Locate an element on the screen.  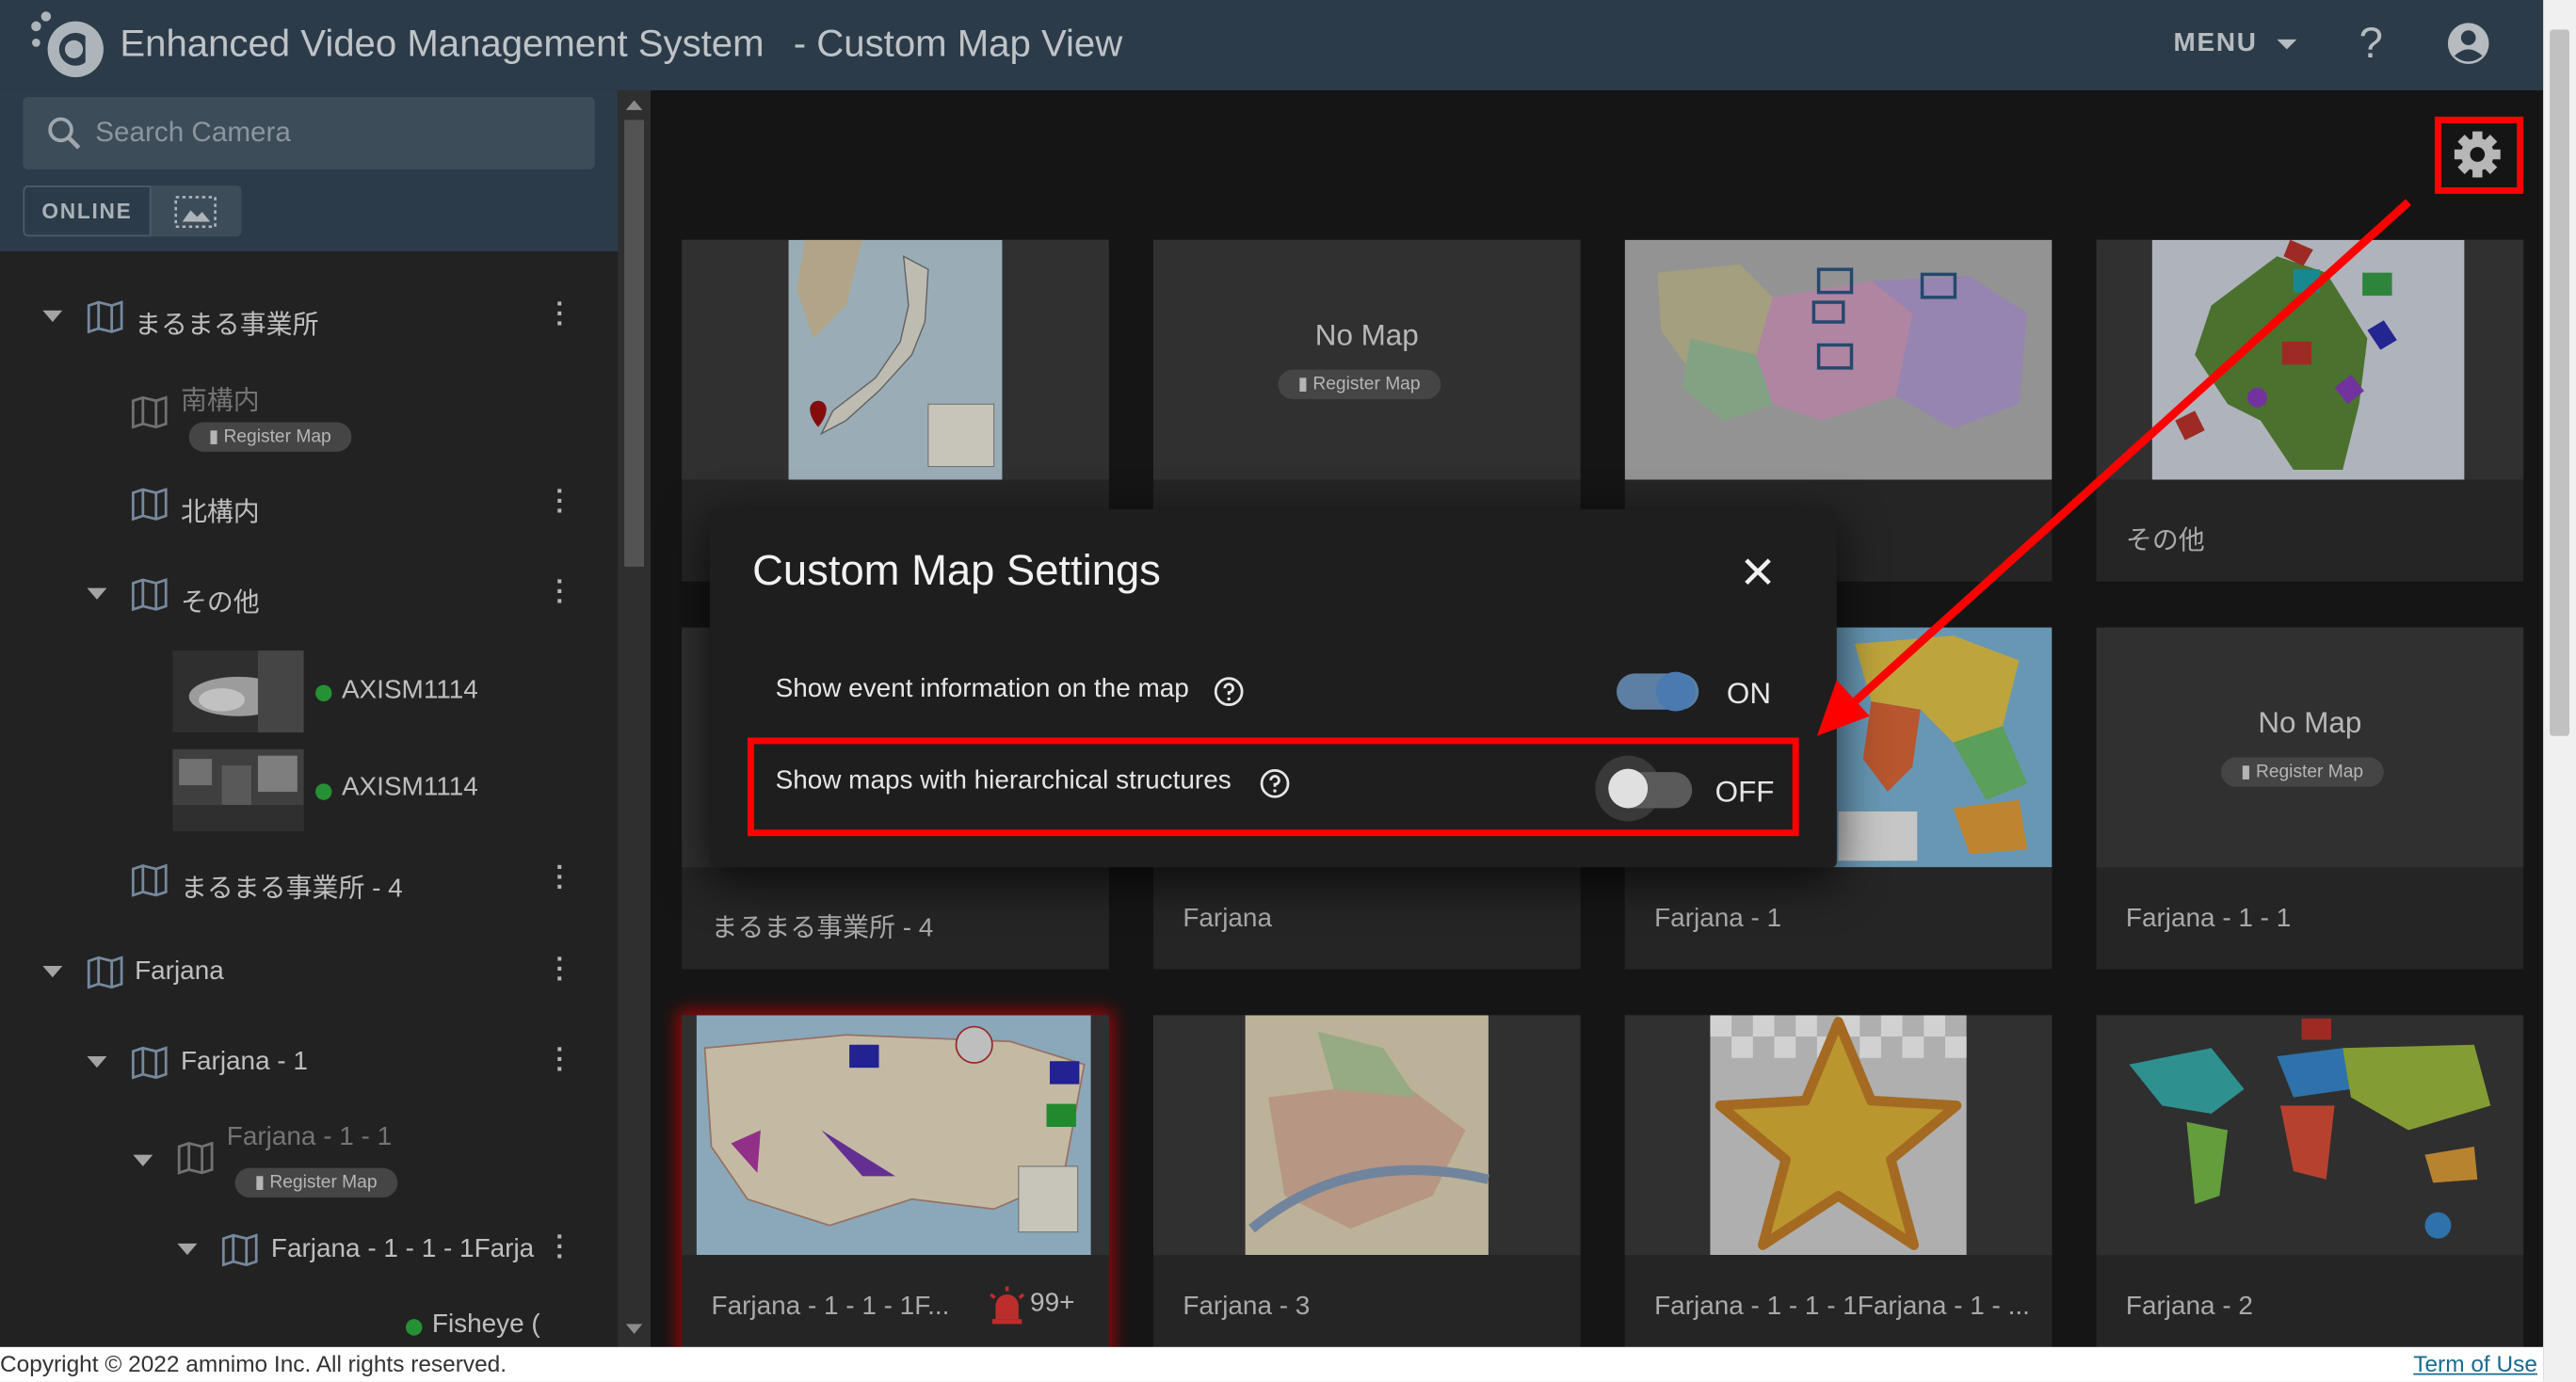
tree-scrollbar-thumb is located at coordinates (634, 343).